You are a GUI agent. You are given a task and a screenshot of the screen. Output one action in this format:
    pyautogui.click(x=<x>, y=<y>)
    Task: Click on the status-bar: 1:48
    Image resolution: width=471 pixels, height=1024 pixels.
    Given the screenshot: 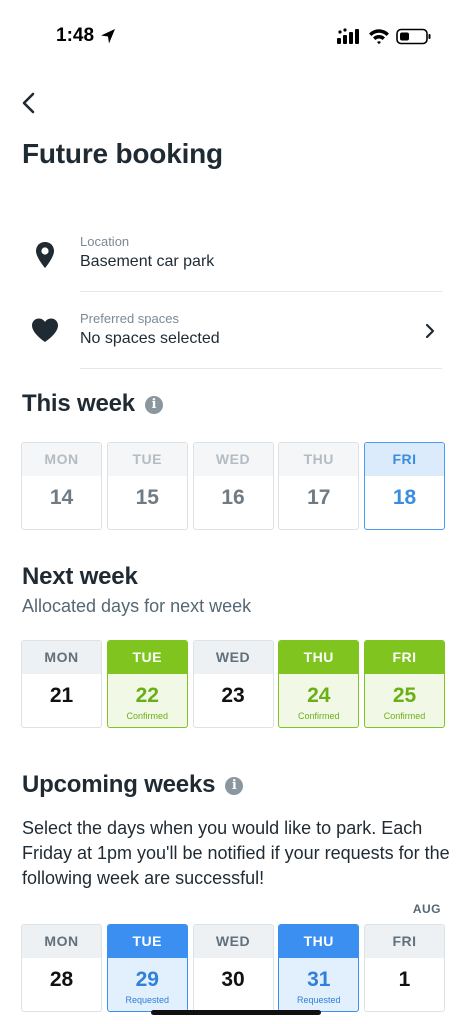 What is the action you would take?
    pyautogui.click(x=235, y=30)
    